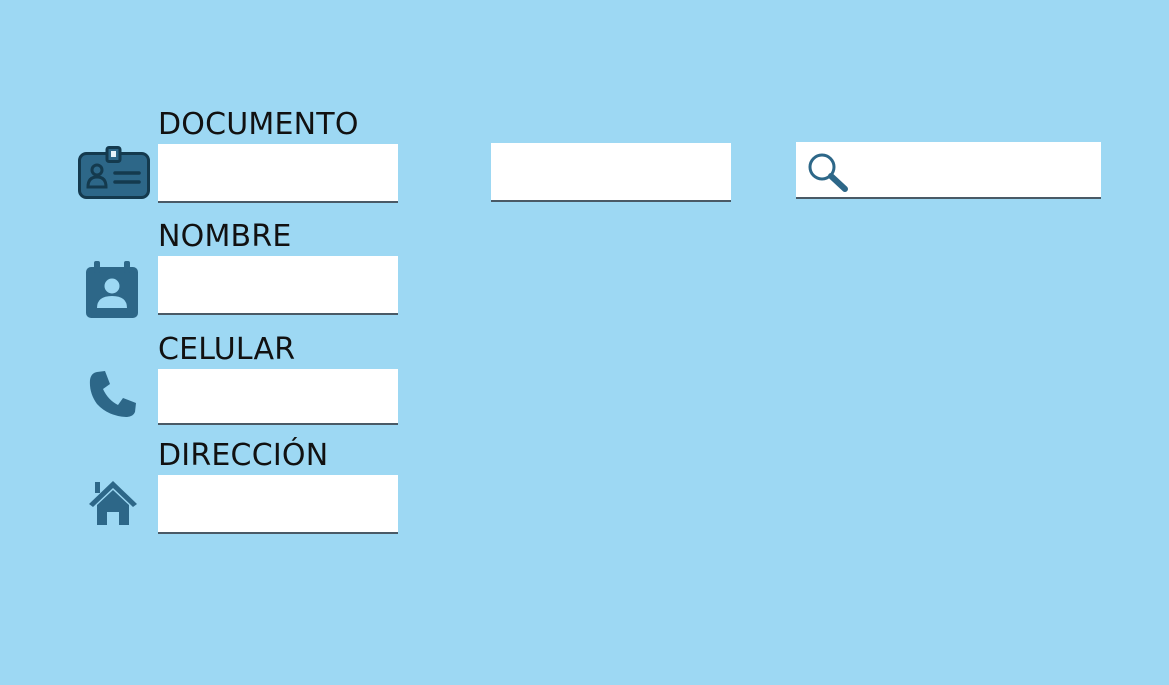 The image size is (1169, 685). I want to click on contact-card-icon, so click(112, 289).